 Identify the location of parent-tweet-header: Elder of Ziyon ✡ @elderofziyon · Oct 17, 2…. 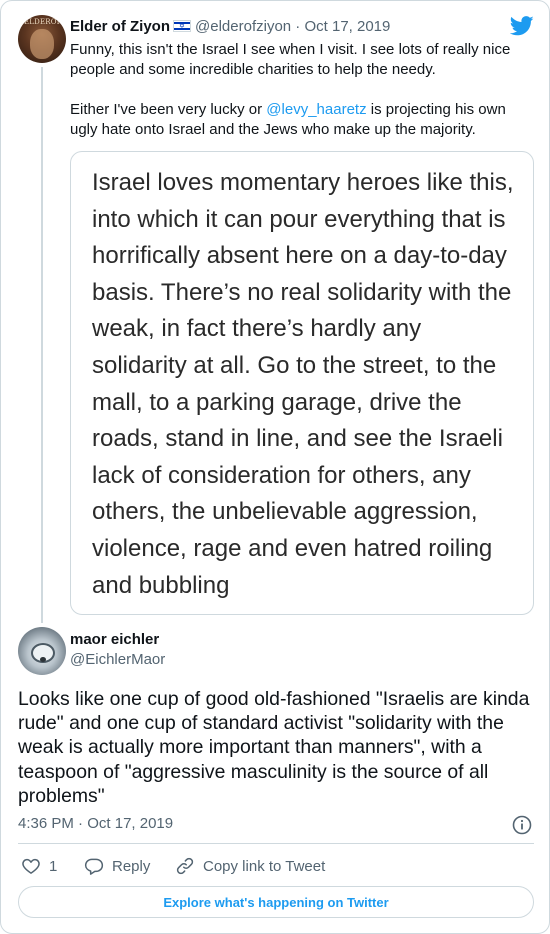
(230, 26).